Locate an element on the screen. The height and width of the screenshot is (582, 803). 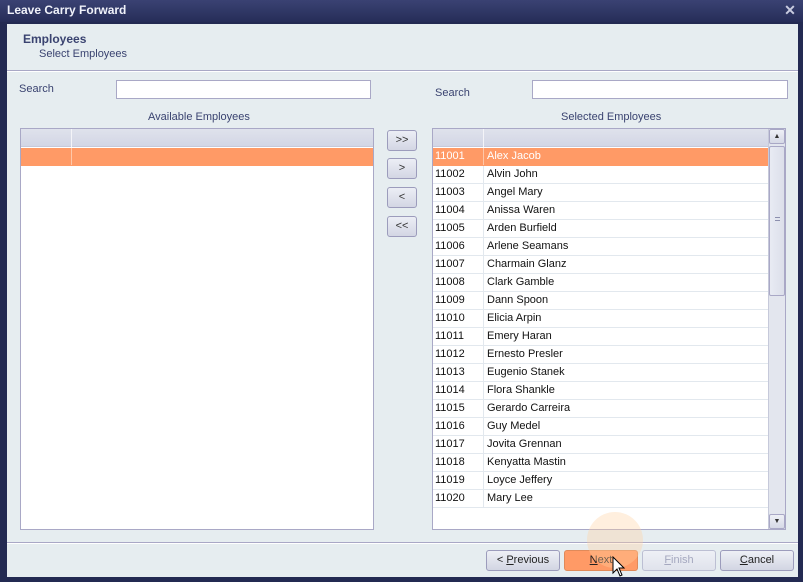
cell-id: 11018 is located at coordinates (458, 462).